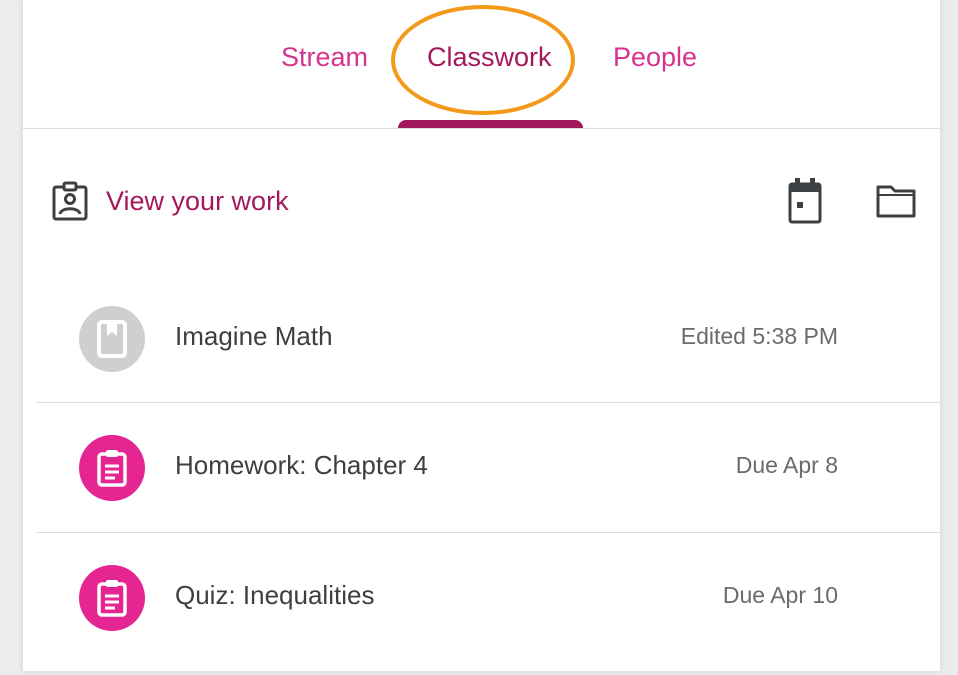 The image size is (958, 675). Describe the element at coordinates (780, 595) in the screenshot. I see `item-meta: Due Apr 10` at that location.